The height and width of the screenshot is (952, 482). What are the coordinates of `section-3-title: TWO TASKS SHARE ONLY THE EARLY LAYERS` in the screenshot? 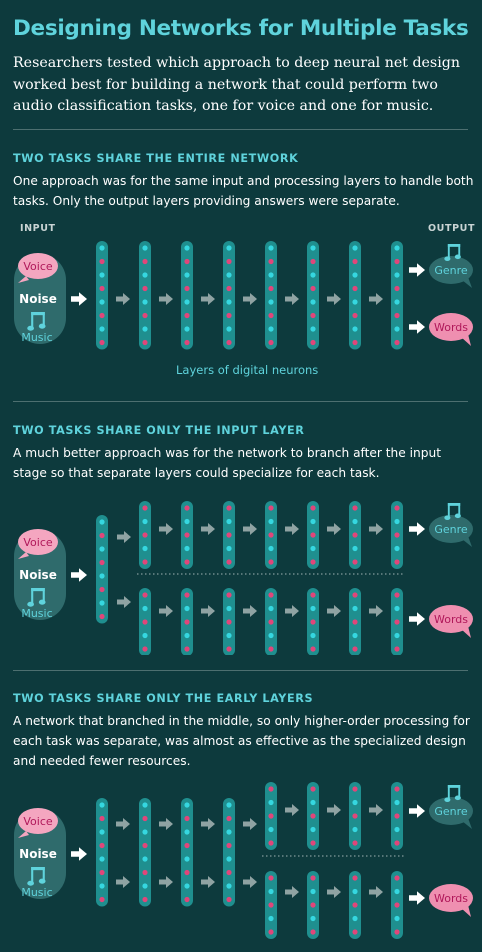 It's located at (163, 698).